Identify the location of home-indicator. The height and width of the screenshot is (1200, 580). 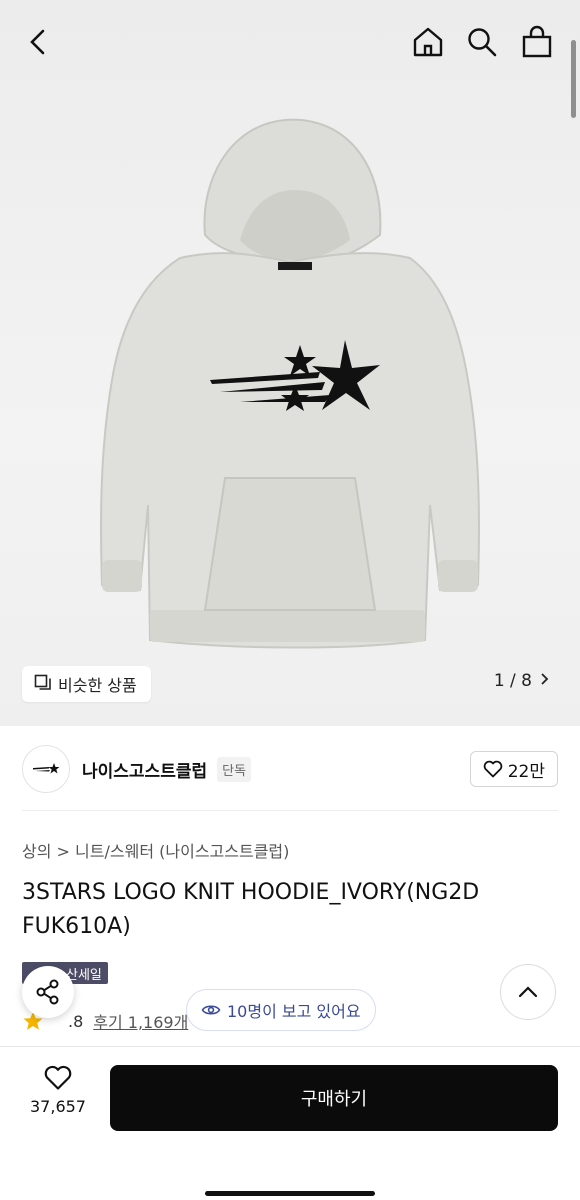
(290, 1193).